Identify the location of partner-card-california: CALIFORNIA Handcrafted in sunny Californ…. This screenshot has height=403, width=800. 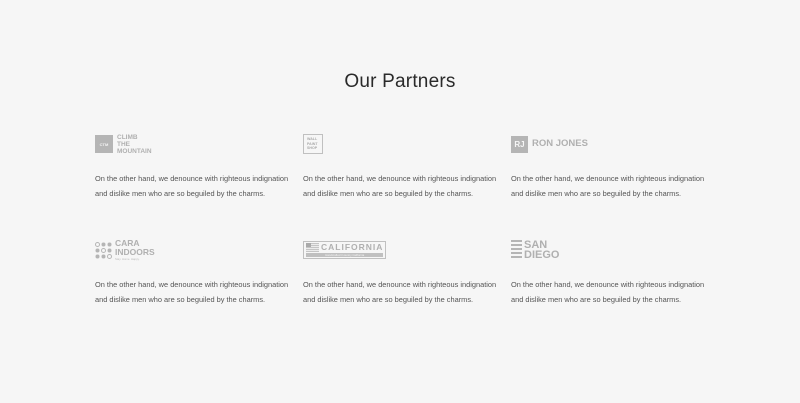
(403, 273).